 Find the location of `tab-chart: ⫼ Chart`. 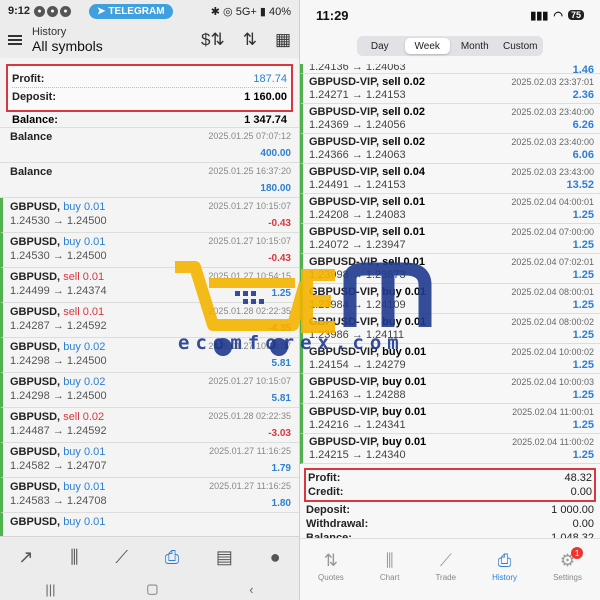

tab-chart: ⫼ Chart is located at coordinates (390, 566).